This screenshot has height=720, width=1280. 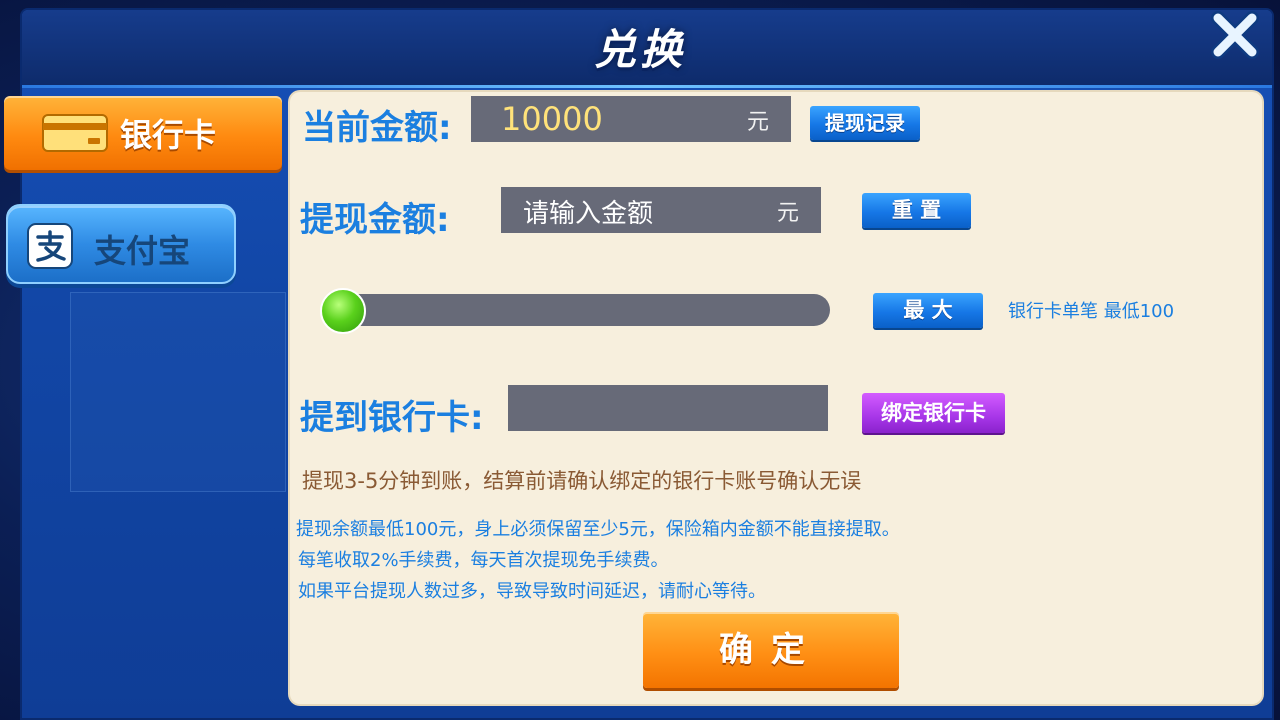 What do you see at coordinates (75, 133) in the screenshot?
I see `bank-card-icon` at bounding box center [75, 133].